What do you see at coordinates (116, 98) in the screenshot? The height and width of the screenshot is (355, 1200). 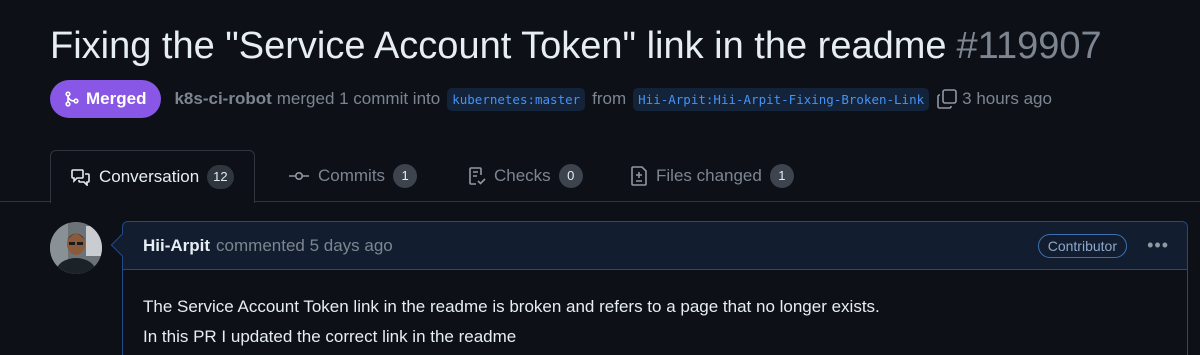 I see `merged-status-label: Merged` at bounding box center [116, 98].